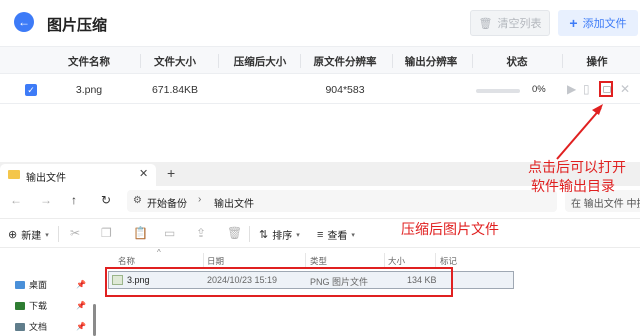  What do you see at coordinates (234, 233) in the screenshot?
I see `delete-icon: 🗑` at bounding box center [234, 233].